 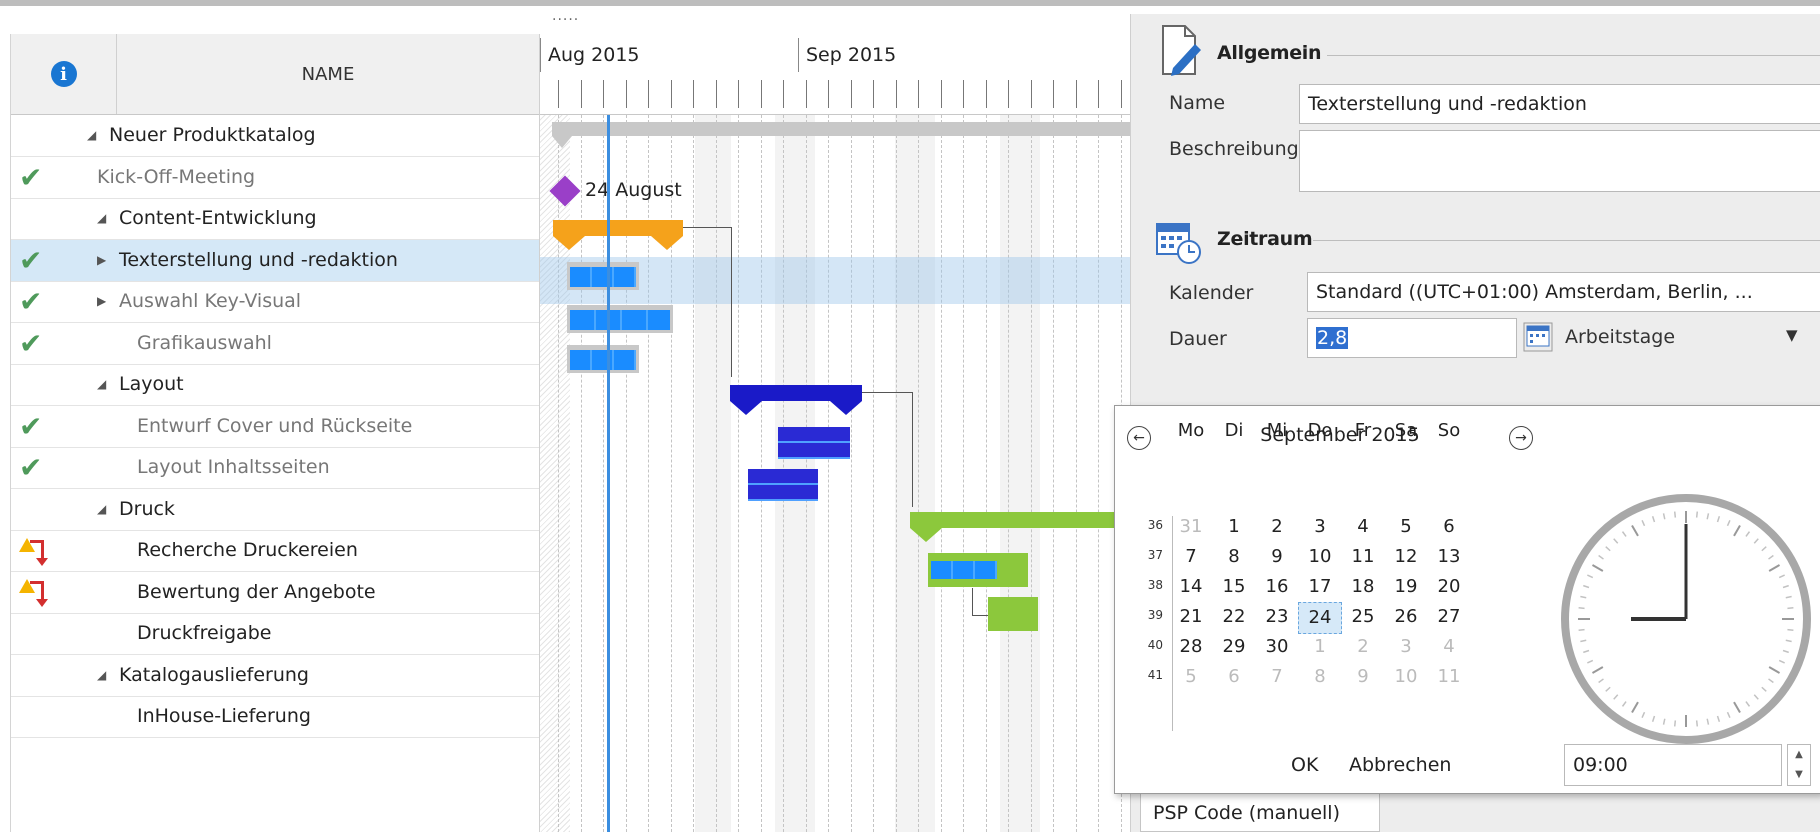 I want to click on check-icon: ✔, so click(x=31, y=177).